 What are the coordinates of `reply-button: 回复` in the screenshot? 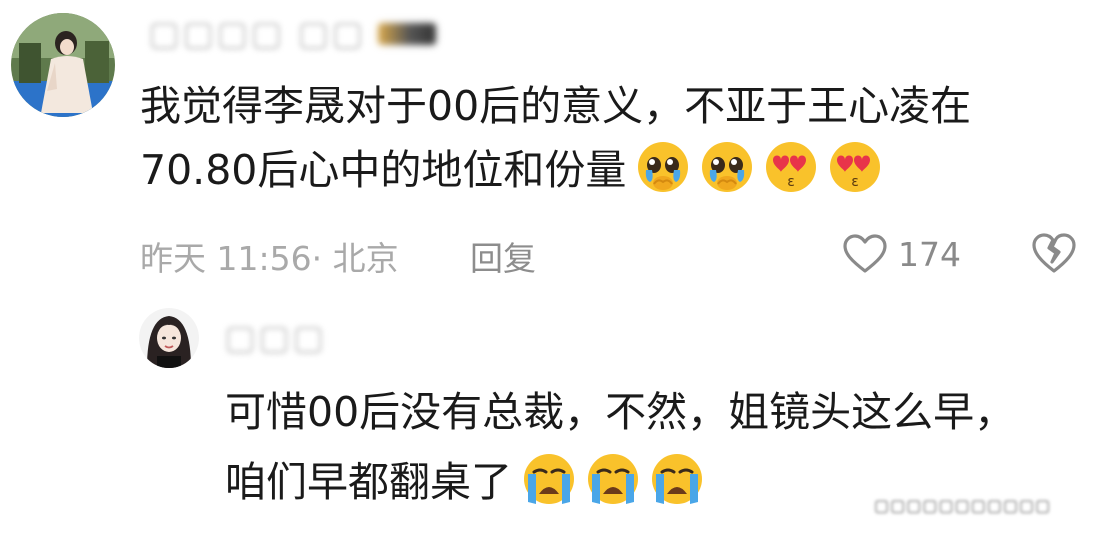 It's located at (503, 256).